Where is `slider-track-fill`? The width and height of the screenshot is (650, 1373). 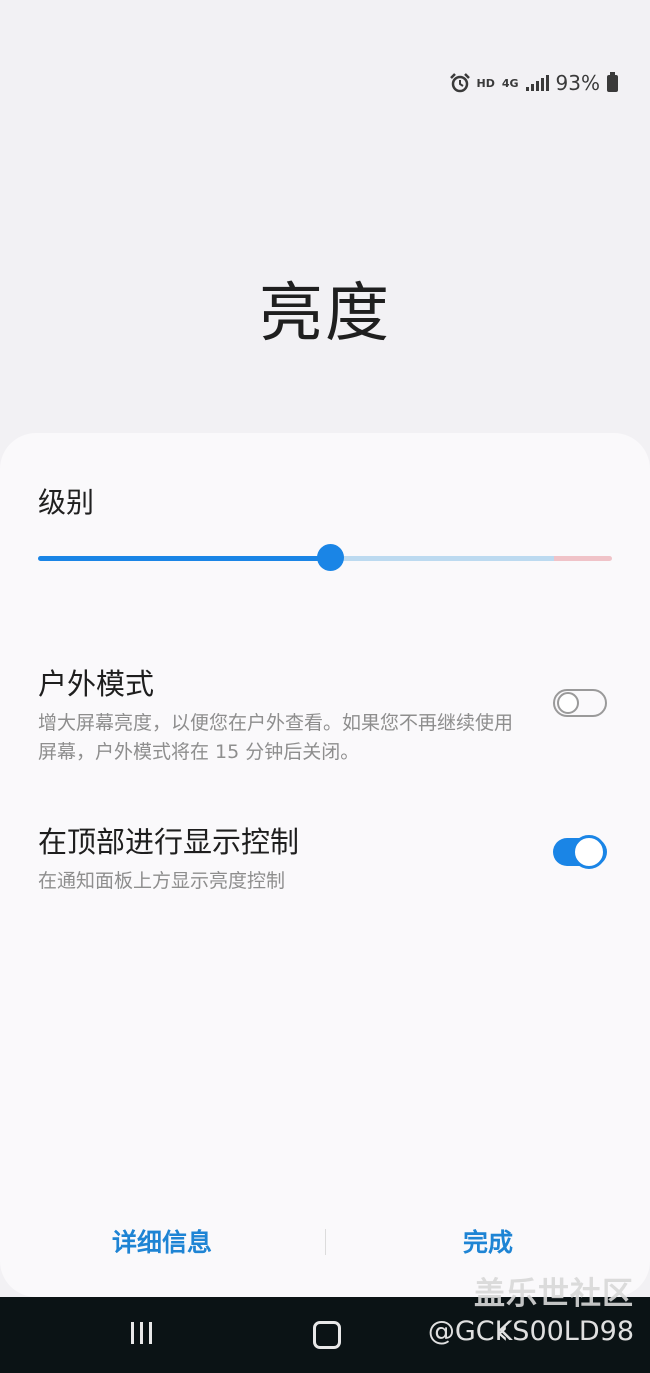 slider-track-fill is located at coordinates (184, 558).